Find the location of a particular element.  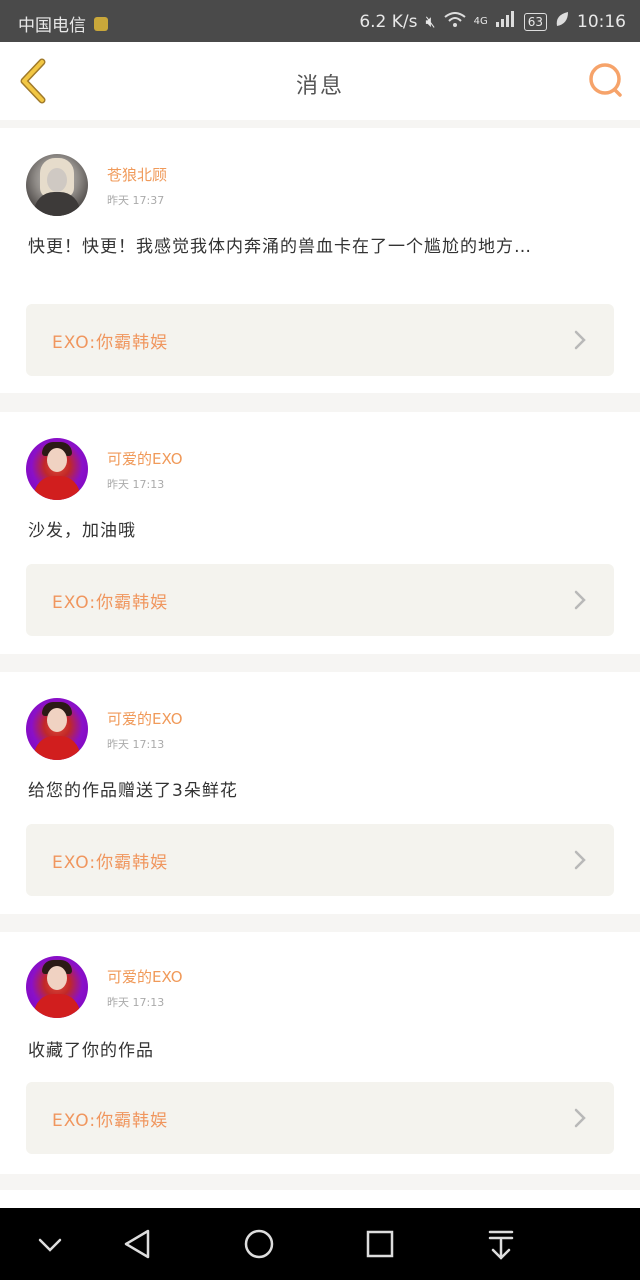

username: 苍狼北顾 is located at coordinates (137, 174).